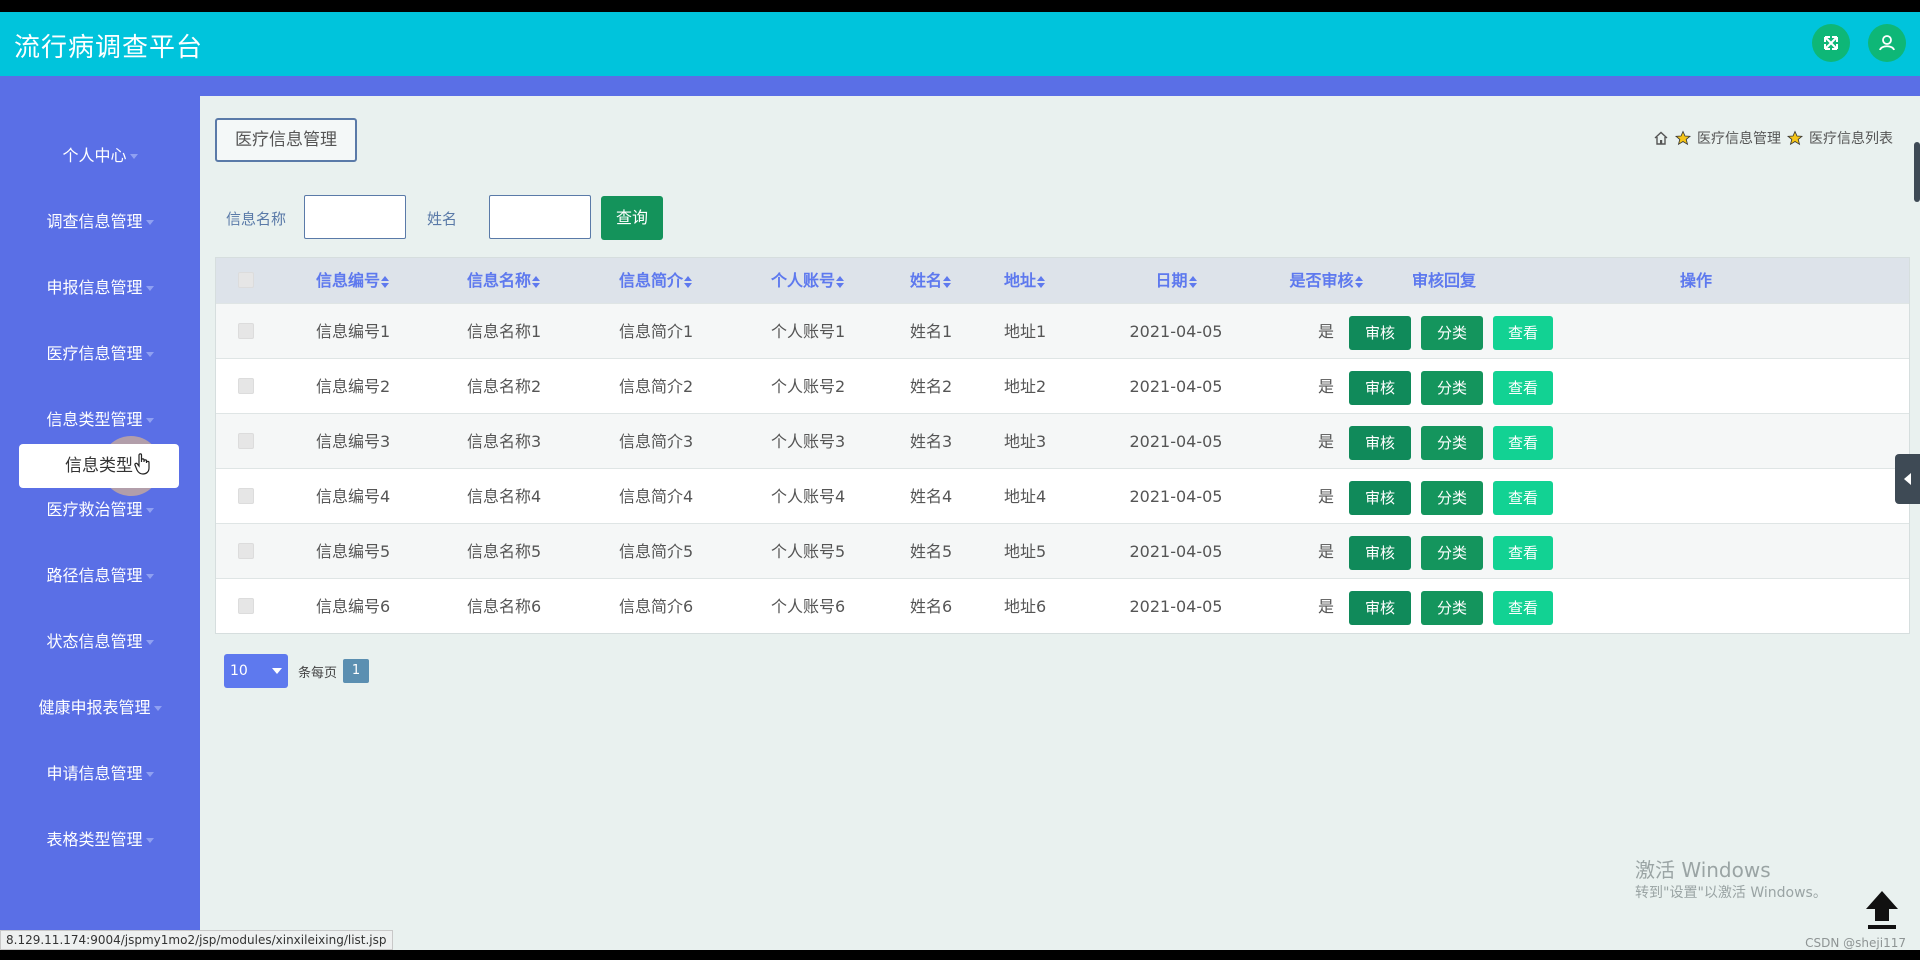  Describe the element at coordinates (632, 218) in the screenshot. I see `search-button: 查询` at that location.